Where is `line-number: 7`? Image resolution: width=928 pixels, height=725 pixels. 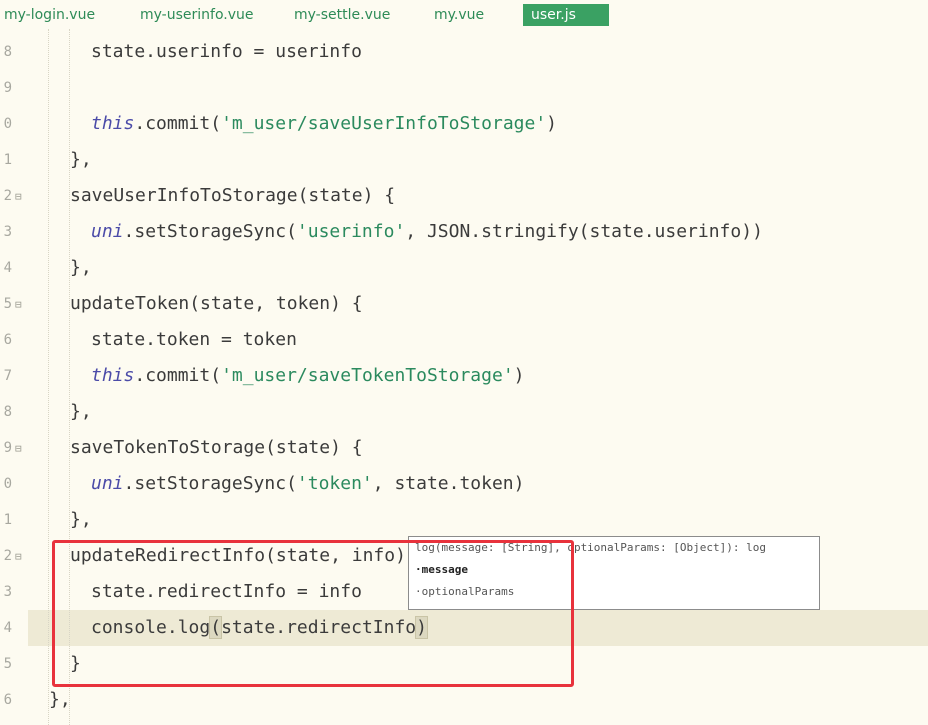 line-number: 7 is located at coordinates (7, 376).